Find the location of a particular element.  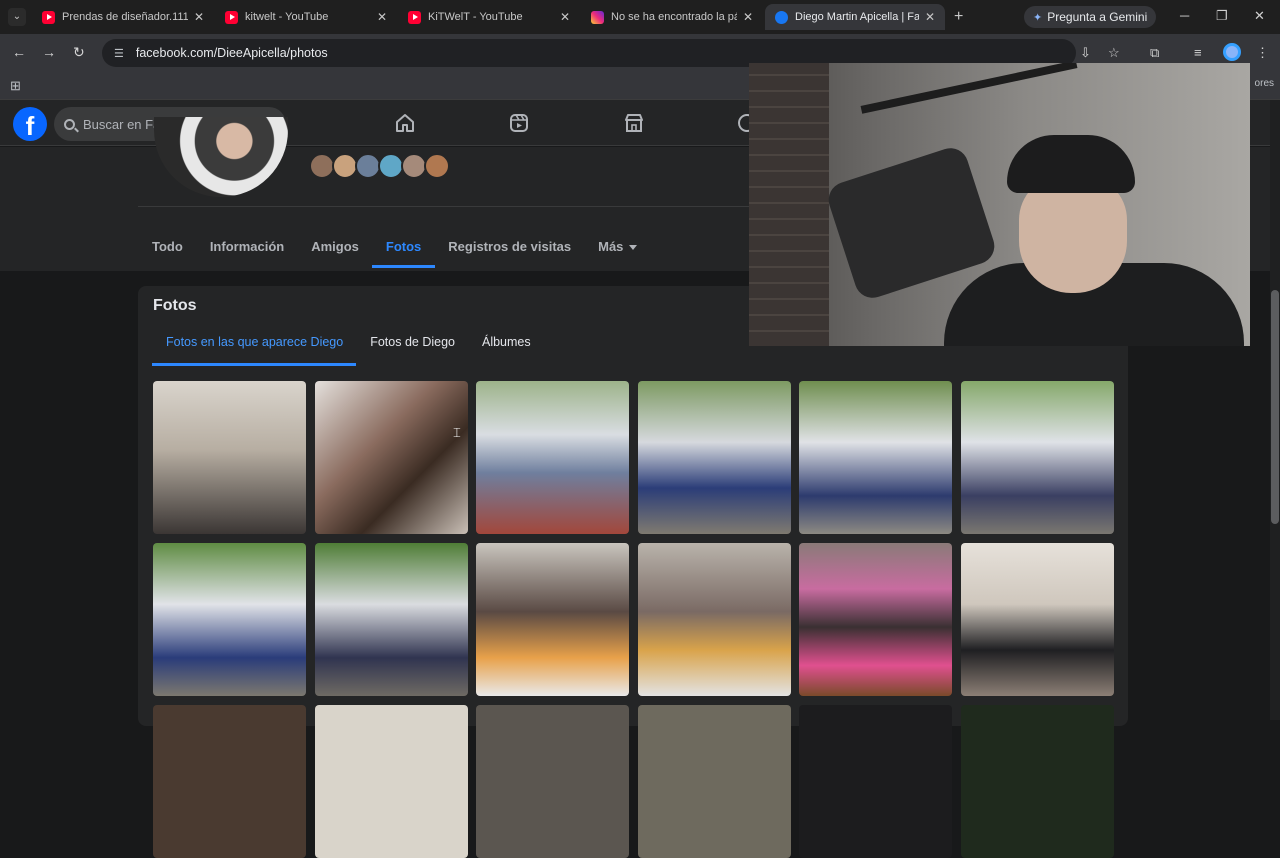

browser-tab-1: Prendas de diseñador.1111 ✕ is located at coordinates (123, 17).